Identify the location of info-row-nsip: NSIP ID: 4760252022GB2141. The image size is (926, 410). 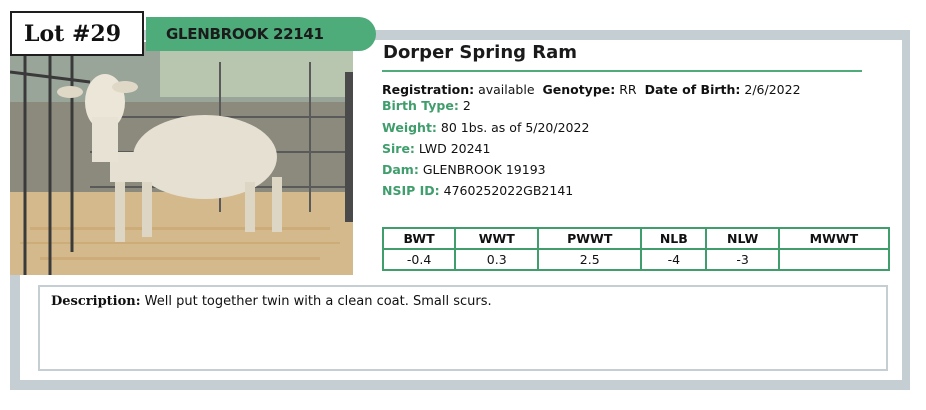
(477, 191).